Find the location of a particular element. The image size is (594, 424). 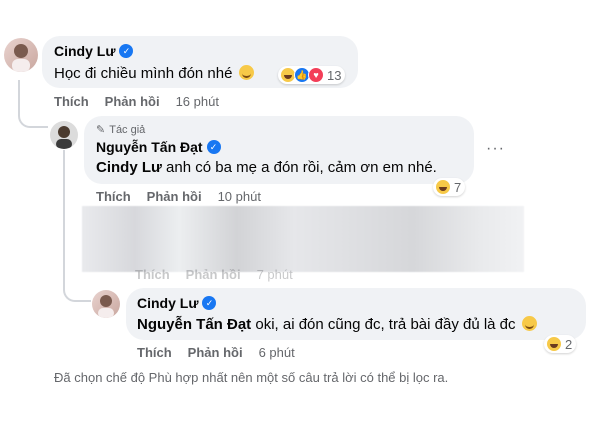

comment-text: Học đi chiều mình đón nhé is located at coordinates (154, 73).